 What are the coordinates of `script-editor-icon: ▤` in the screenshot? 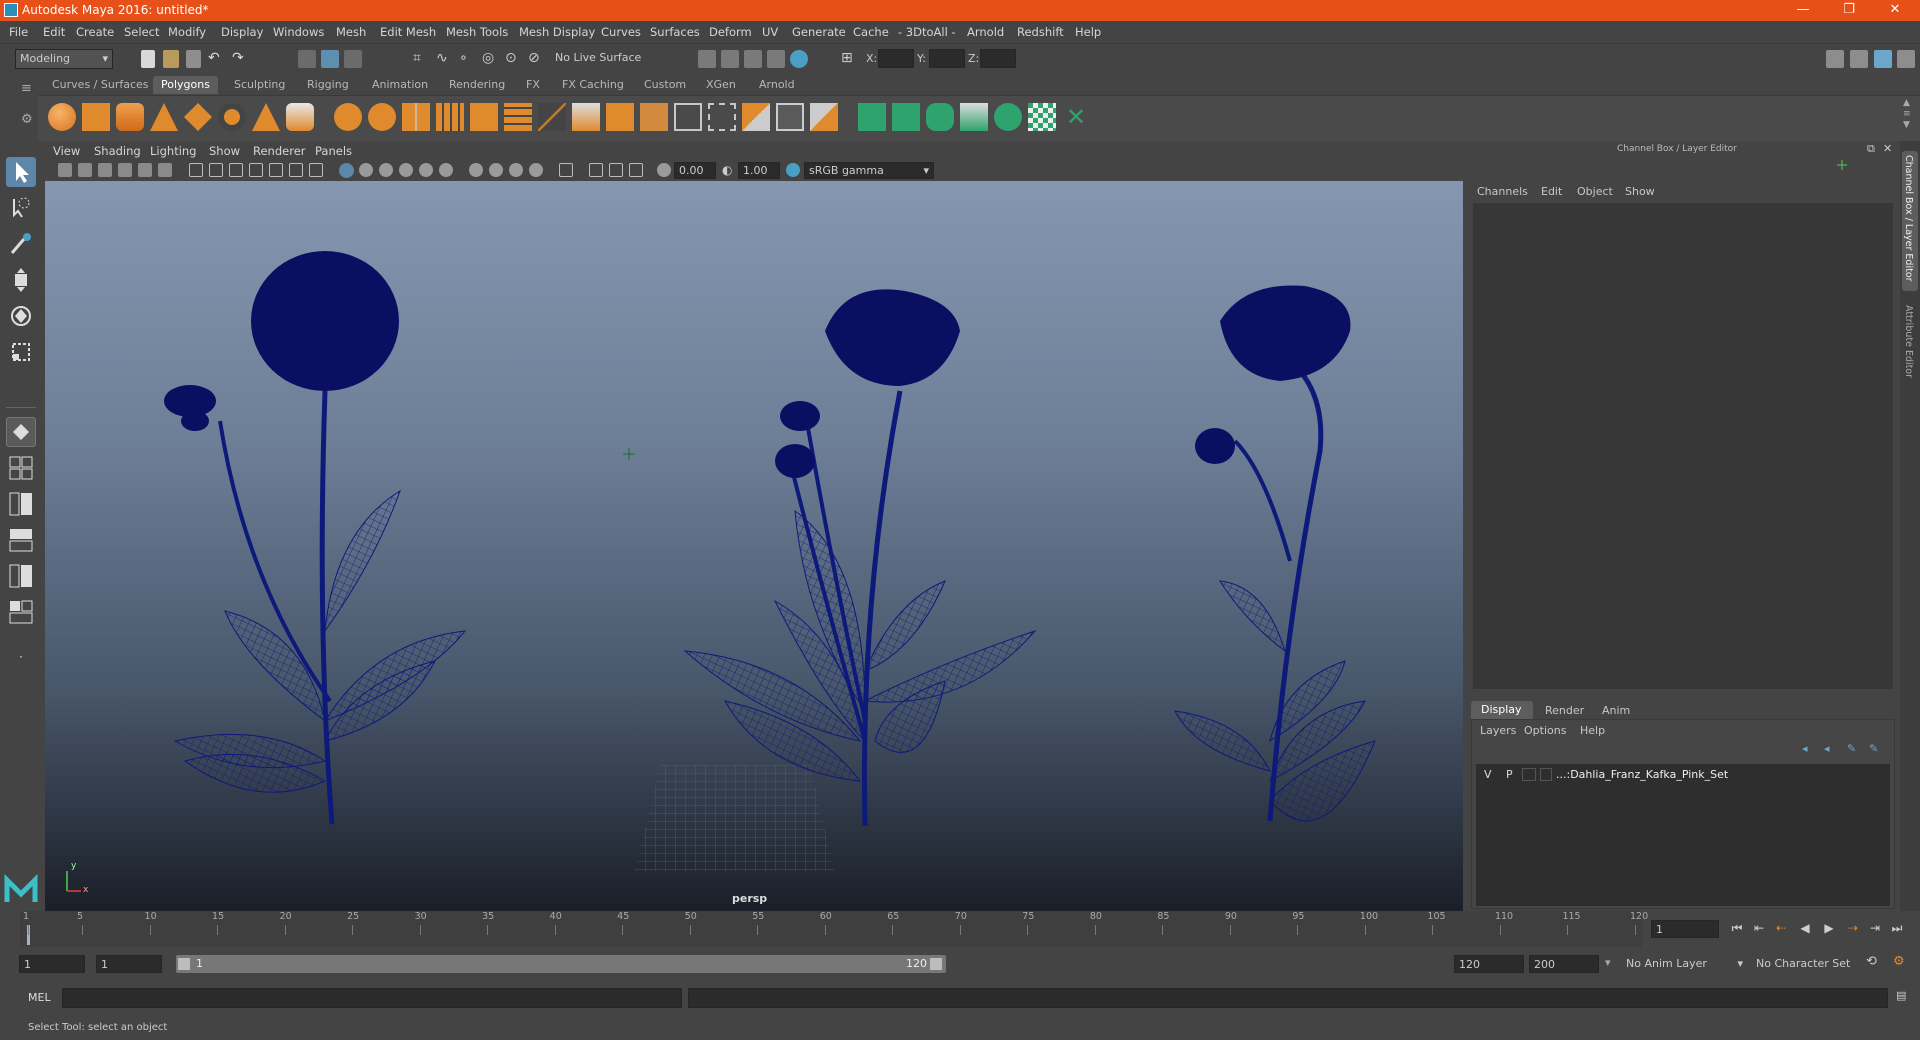 It's located at (1901, 995).